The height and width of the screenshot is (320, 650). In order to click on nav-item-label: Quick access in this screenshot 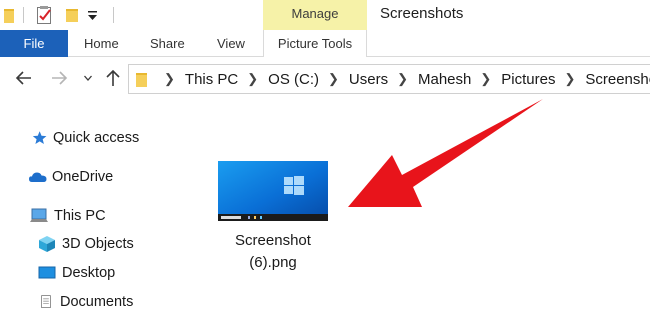, I will do `click(96, 138)`.